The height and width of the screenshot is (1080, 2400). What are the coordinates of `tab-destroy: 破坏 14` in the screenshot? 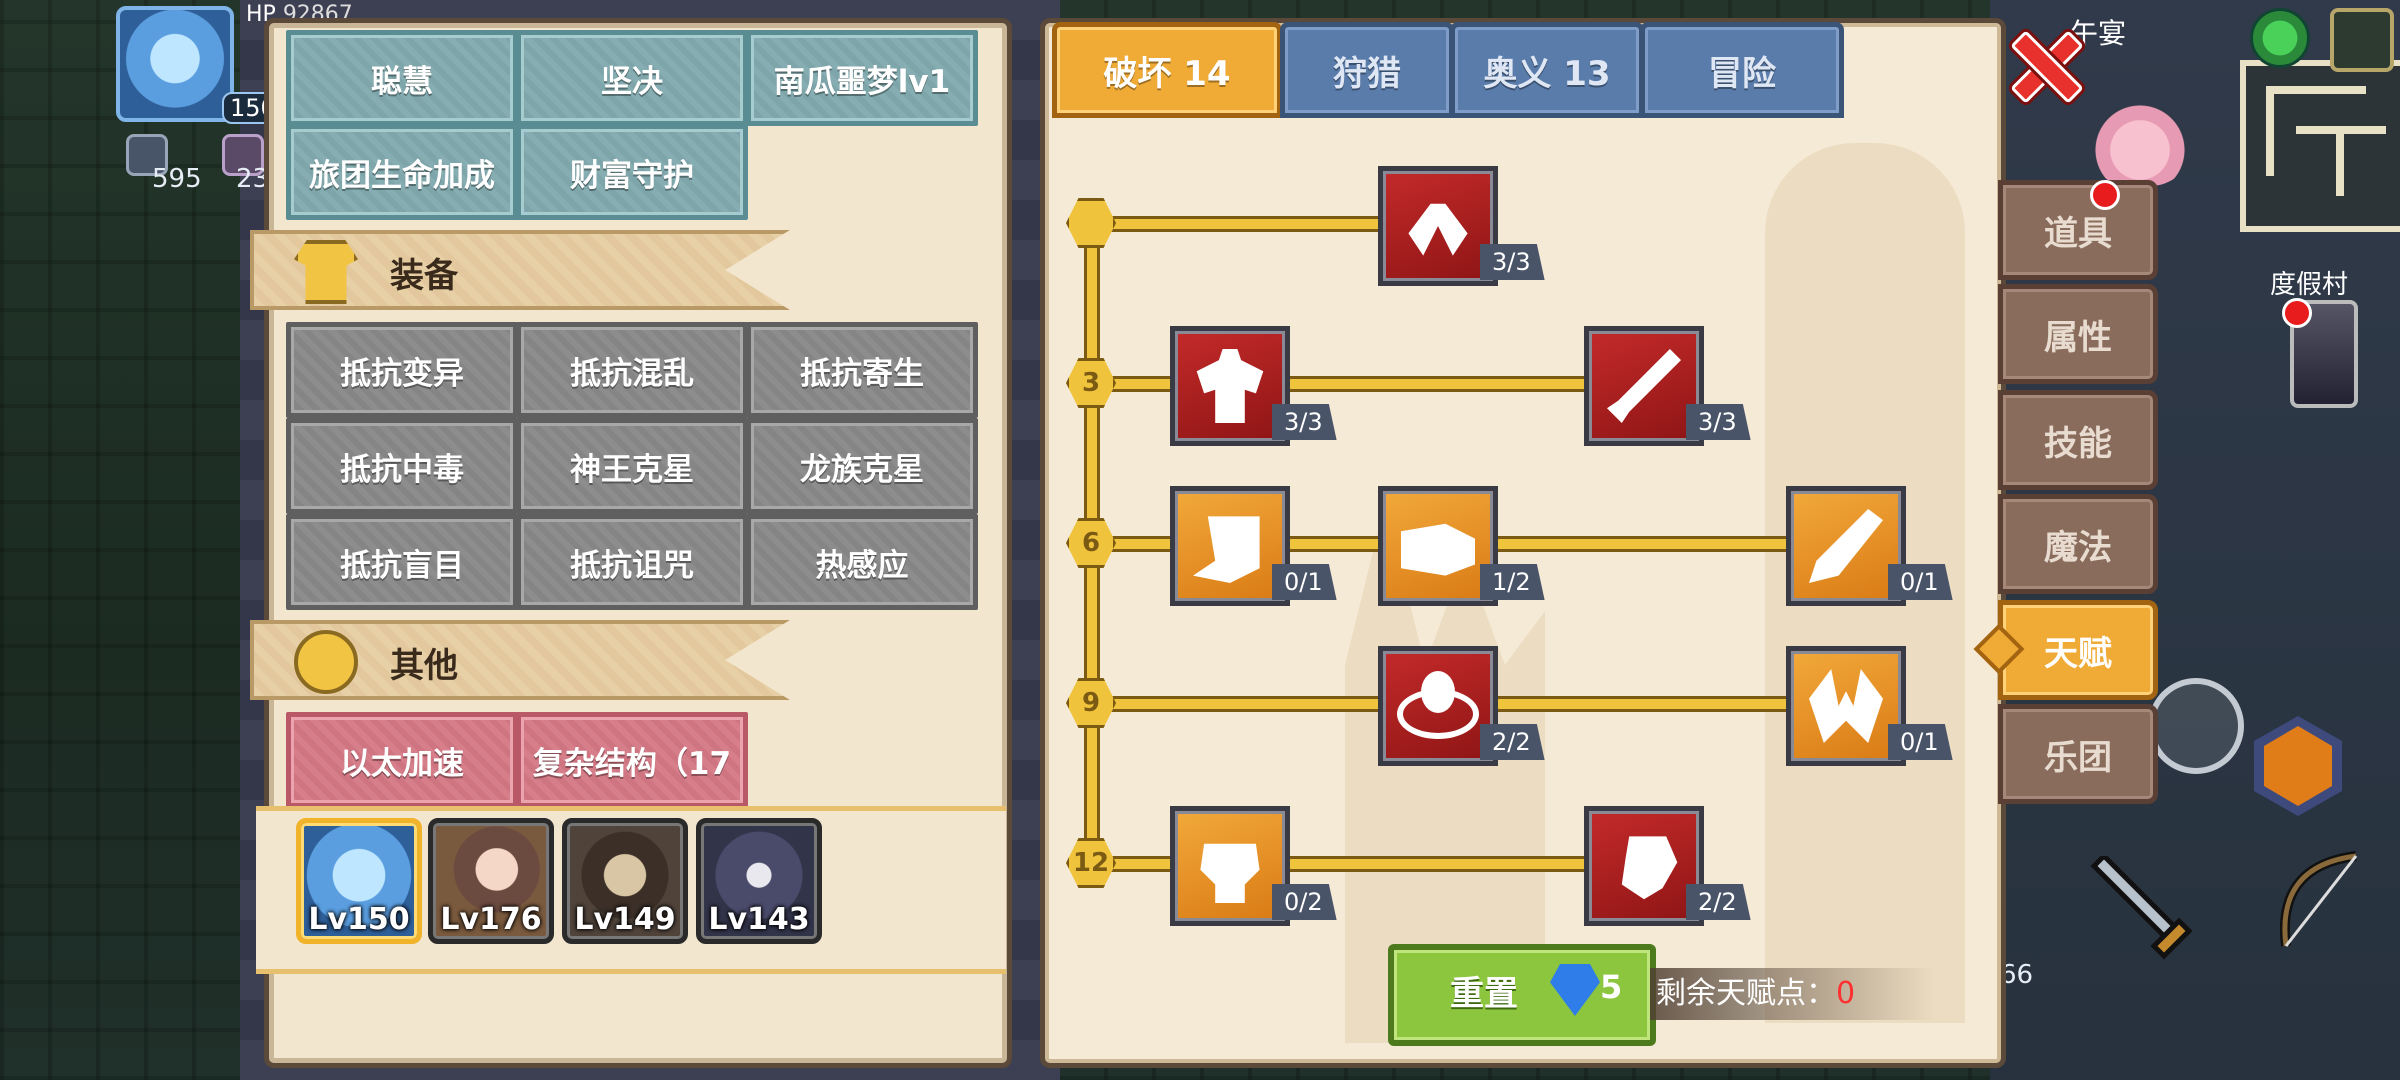 It's located at (1167, 70).